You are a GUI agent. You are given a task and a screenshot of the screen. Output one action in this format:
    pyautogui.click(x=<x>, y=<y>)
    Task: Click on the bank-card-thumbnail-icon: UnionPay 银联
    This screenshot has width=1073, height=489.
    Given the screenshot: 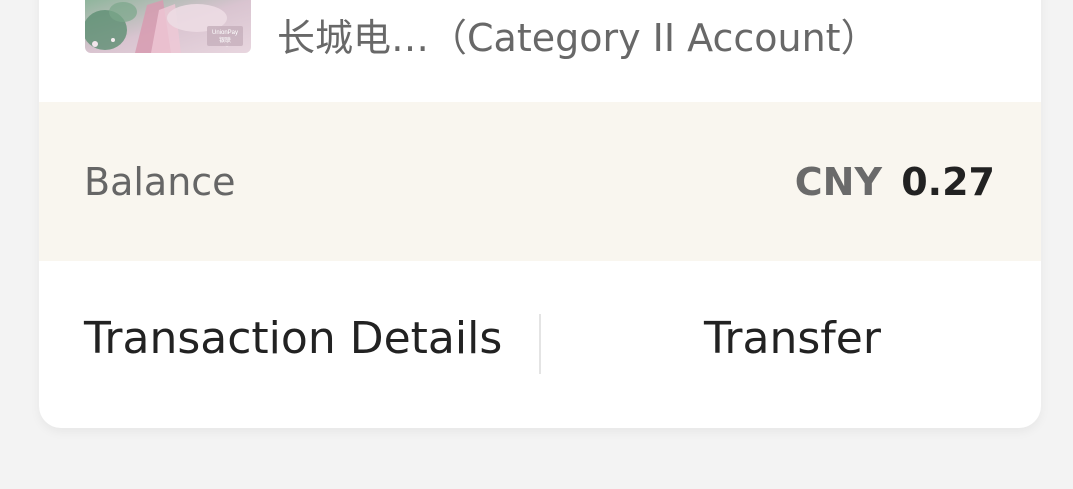 What is the action you would take?
    pyautogui.click(x=168, y=26)
    